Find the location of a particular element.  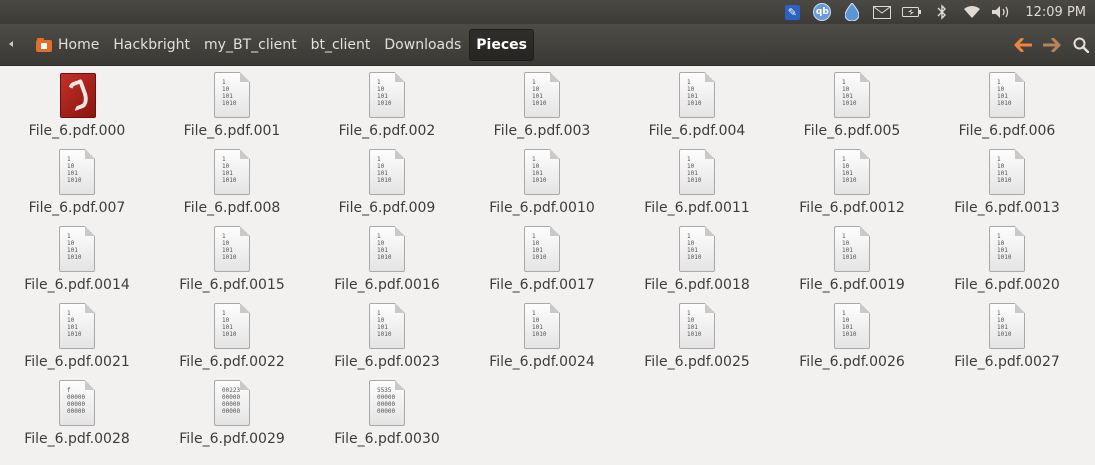

mail-icon is located at coordinates (882, 12).